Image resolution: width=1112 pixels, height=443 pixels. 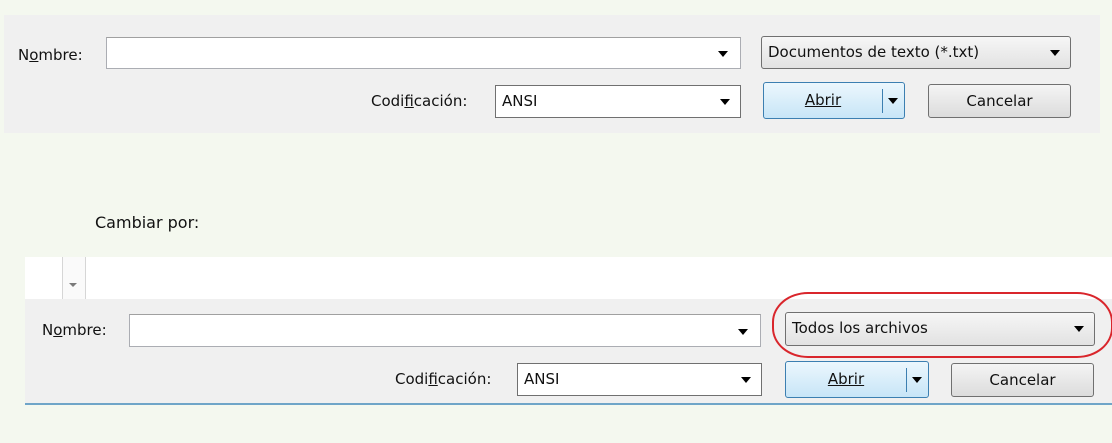 I want to click on open-button-text: Abrir, so click(x=823, y=100).